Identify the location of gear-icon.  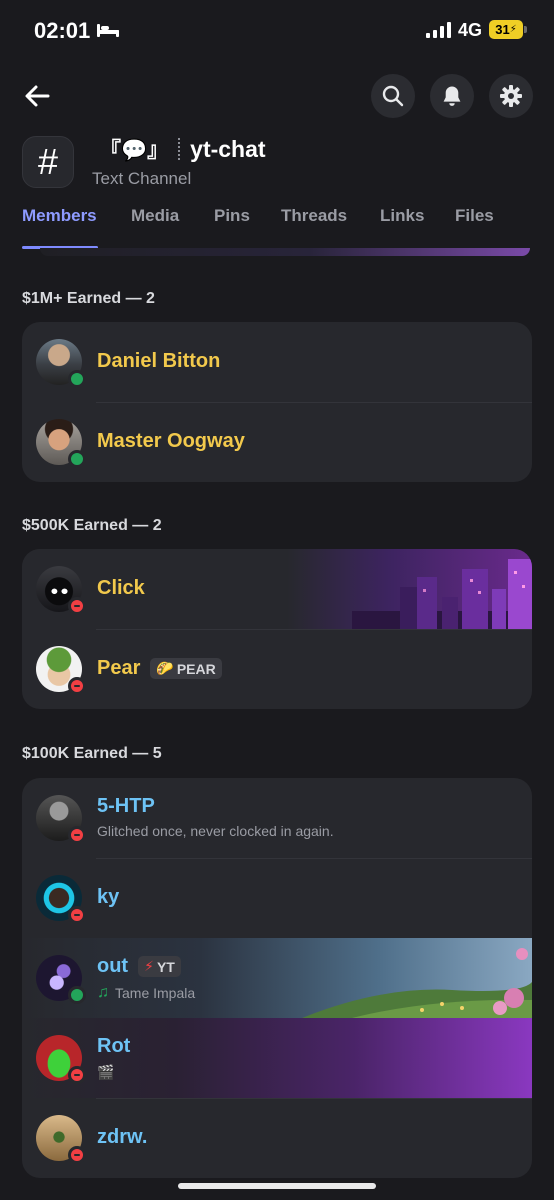
(511, 96).